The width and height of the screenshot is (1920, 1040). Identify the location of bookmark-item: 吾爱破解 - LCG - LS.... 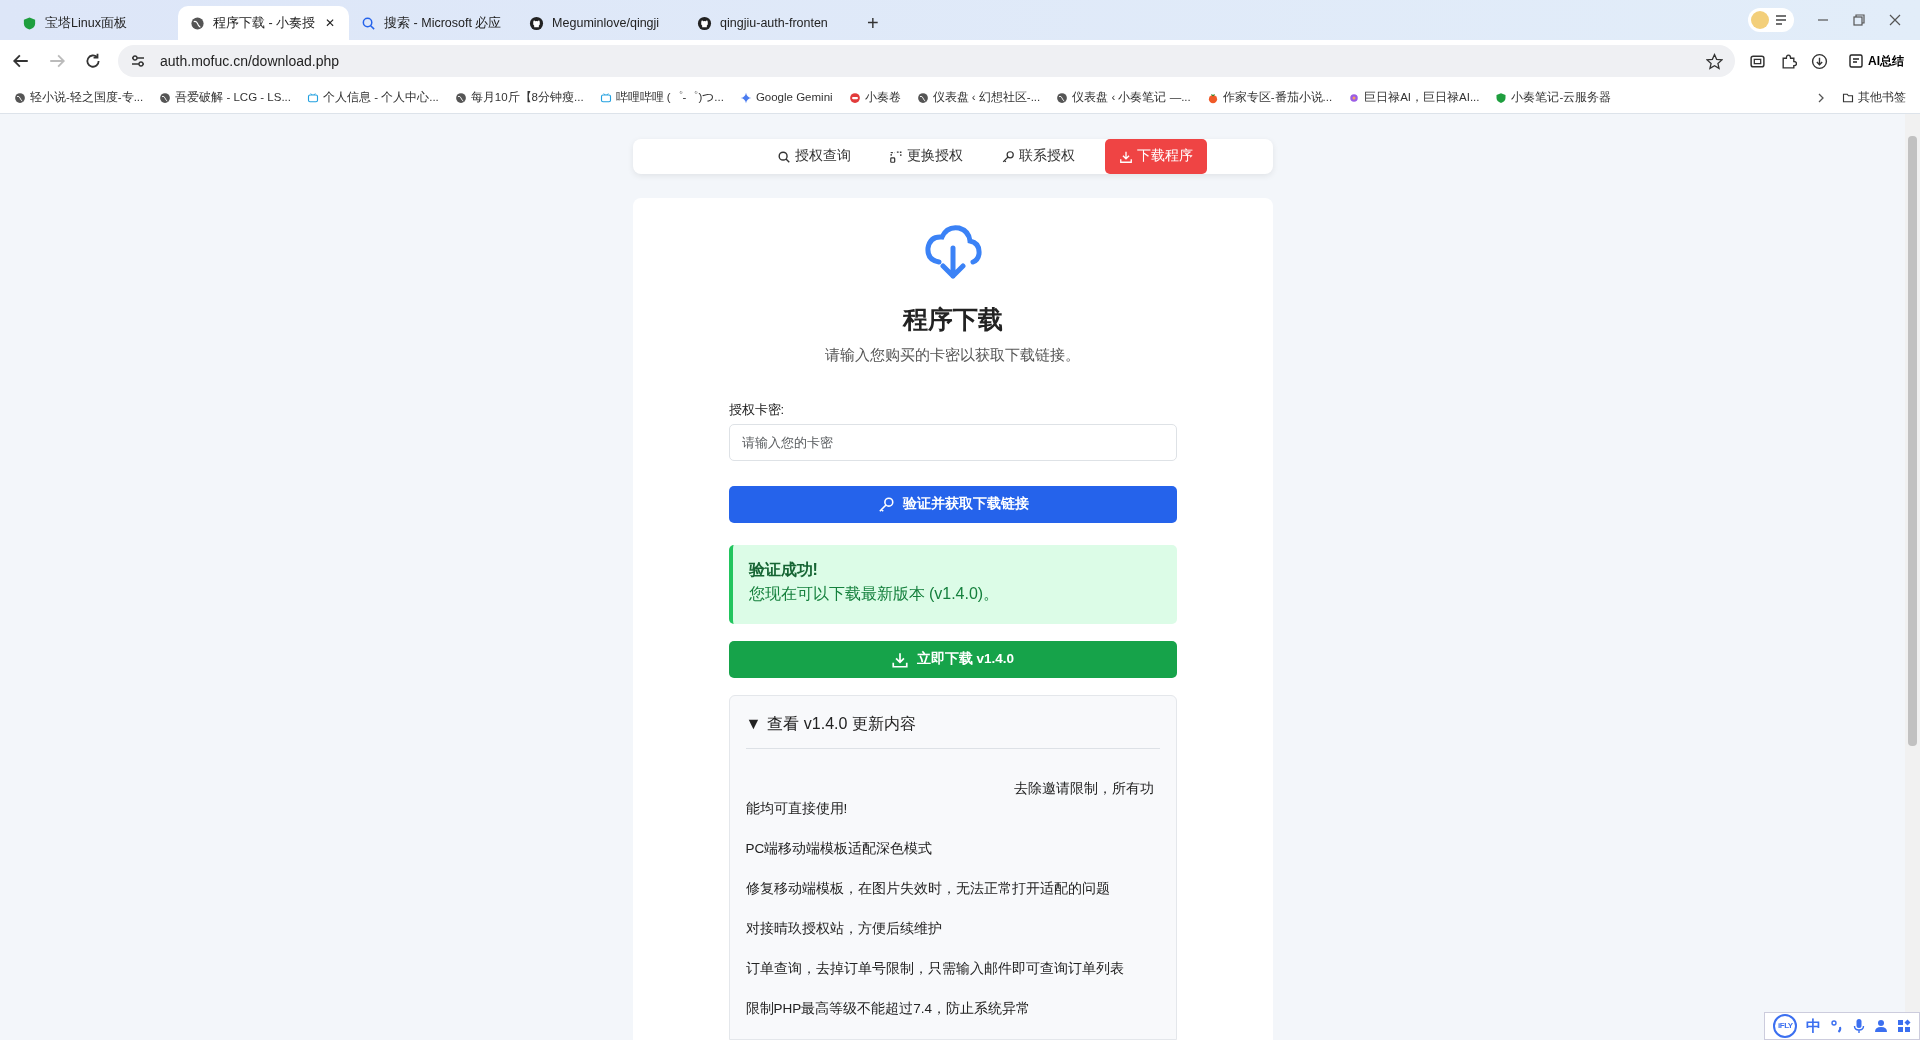
(225, 97).